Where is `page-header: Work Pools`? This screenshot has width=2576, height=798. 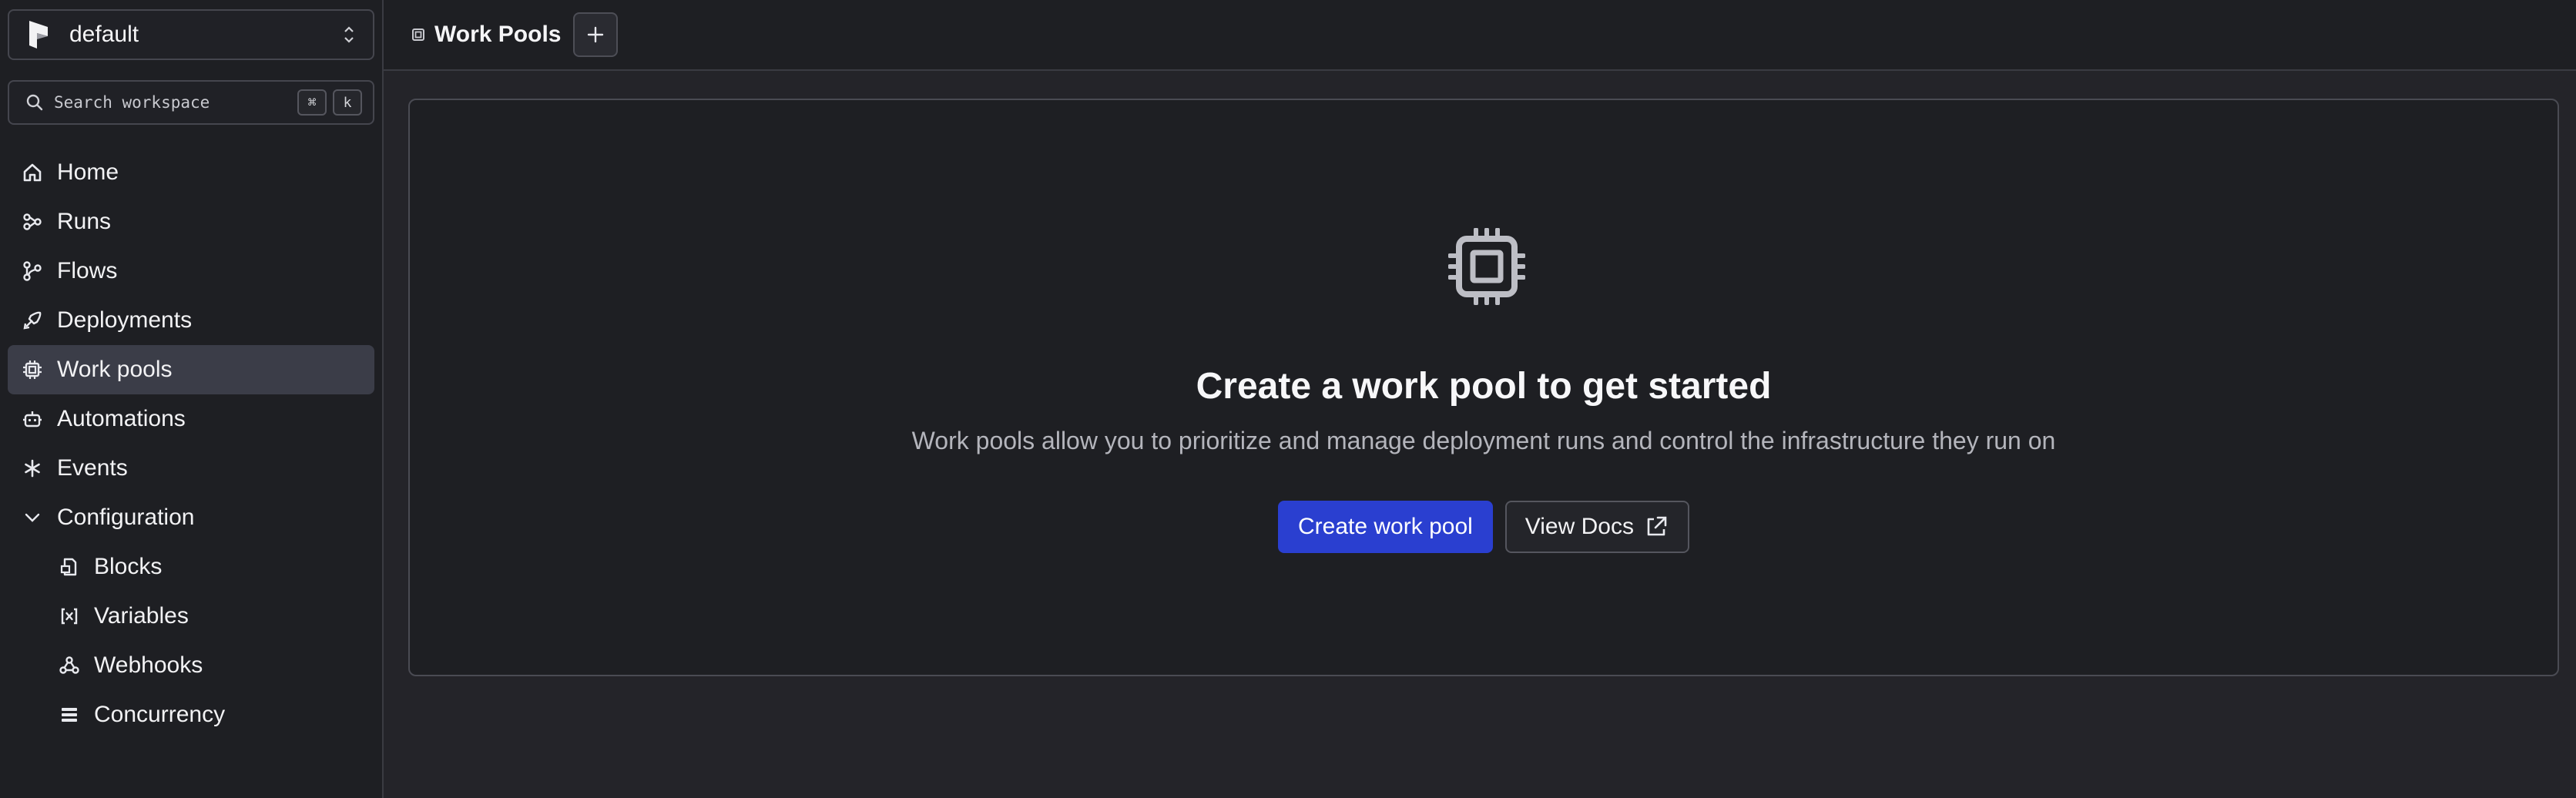
page-header: Work Pools is located at coordinates (1480, 35).